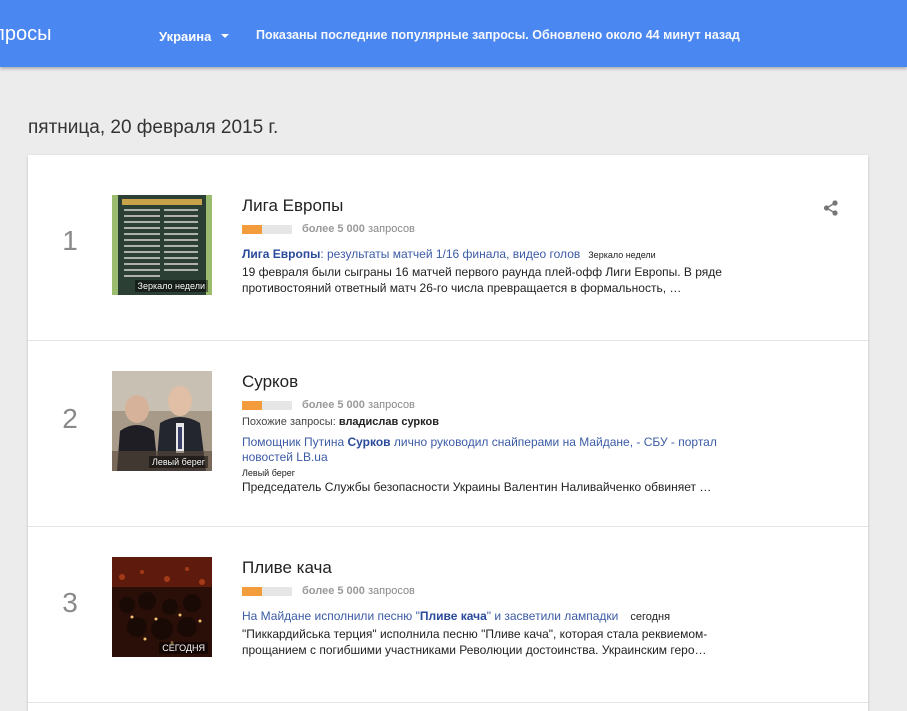  What do you see at coordinates (502, 422) in the screenshot?
I see `related-queries: Похожие запросы: владислав сурков` at bounding box center [502, 422].